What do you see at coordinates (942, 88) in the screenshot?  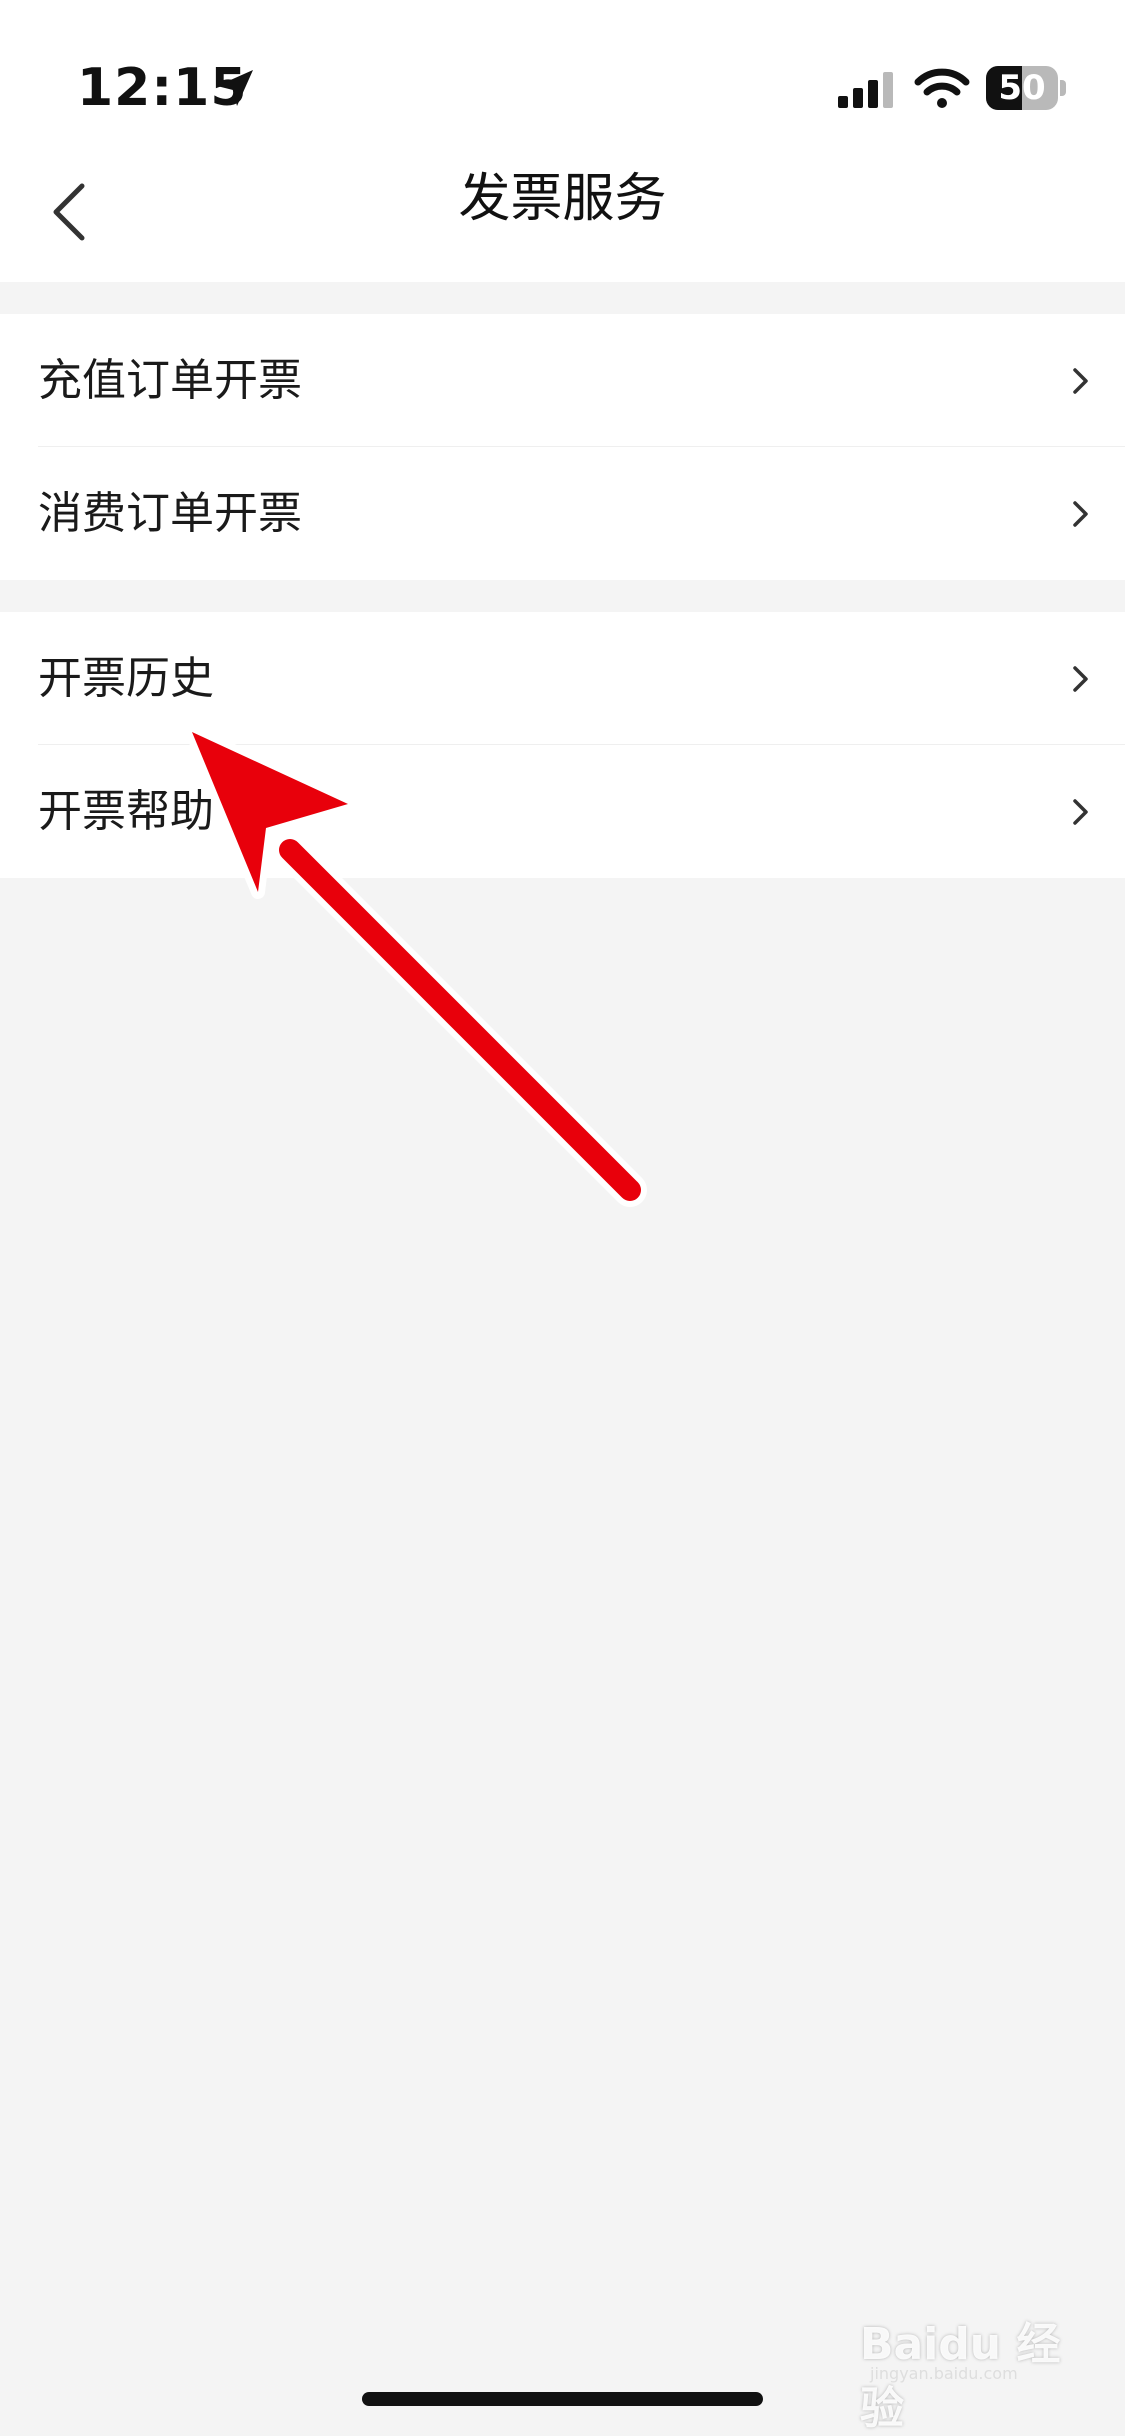 I see `wifi-icon` at bounding box center [942, 88].